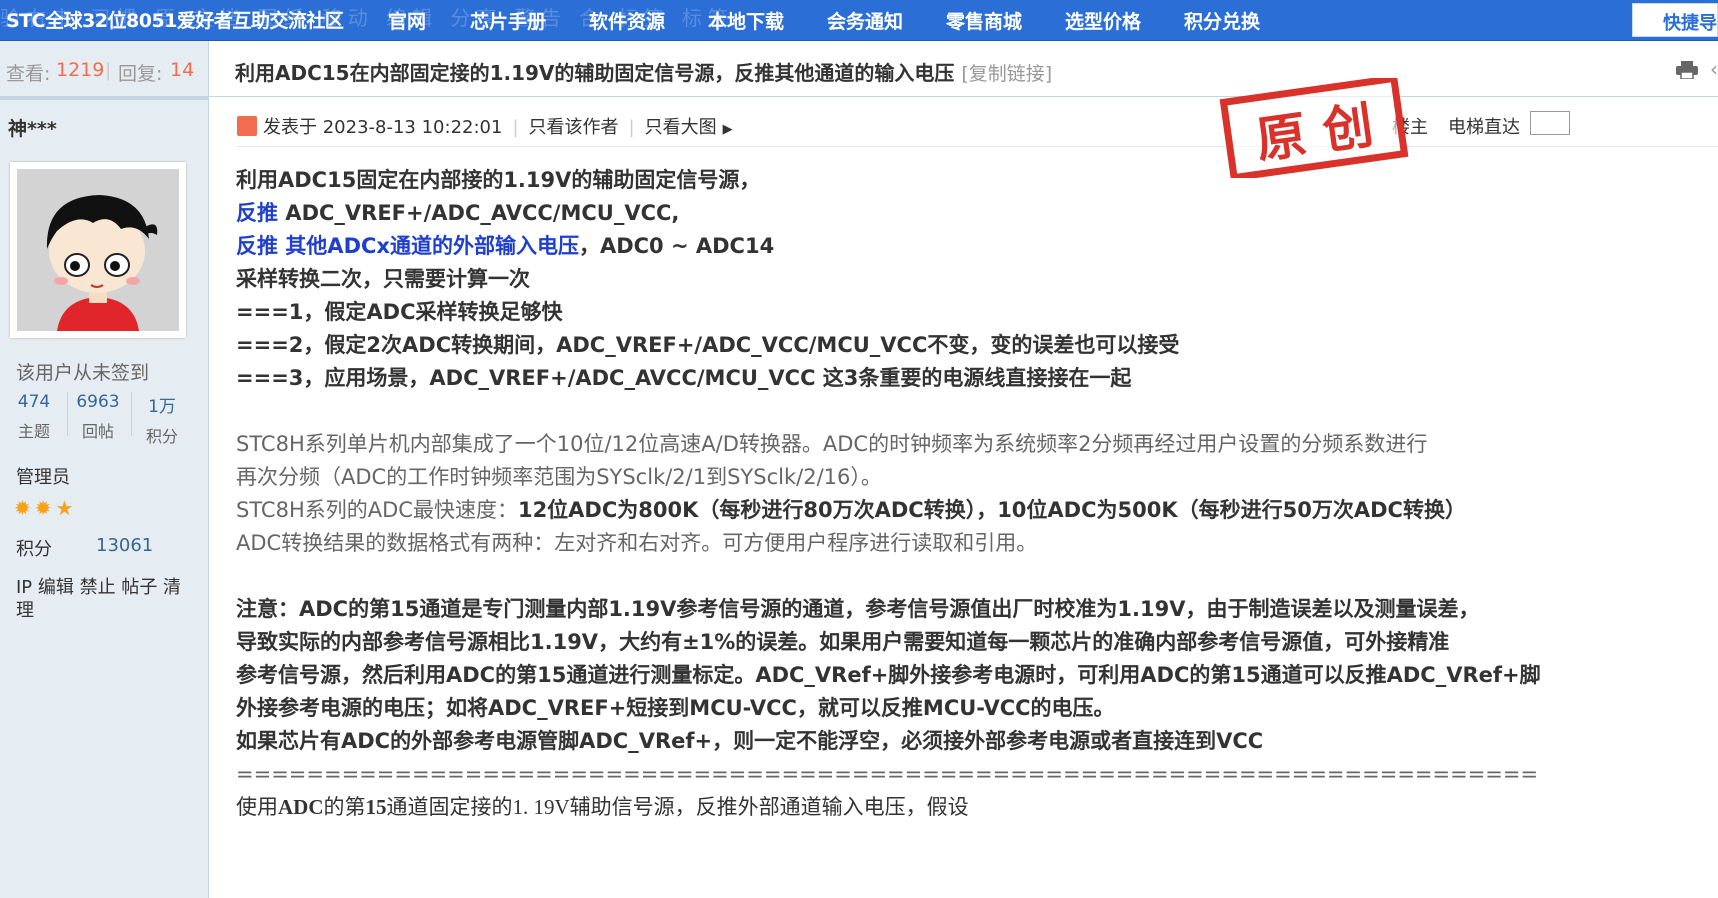 Image resolution: width=1718 pixels, height=898 pixels. What do you see at coordinates (43, 476) in the screenshot?
I see `user-role: 管理员` at bounding box center [43, 476].